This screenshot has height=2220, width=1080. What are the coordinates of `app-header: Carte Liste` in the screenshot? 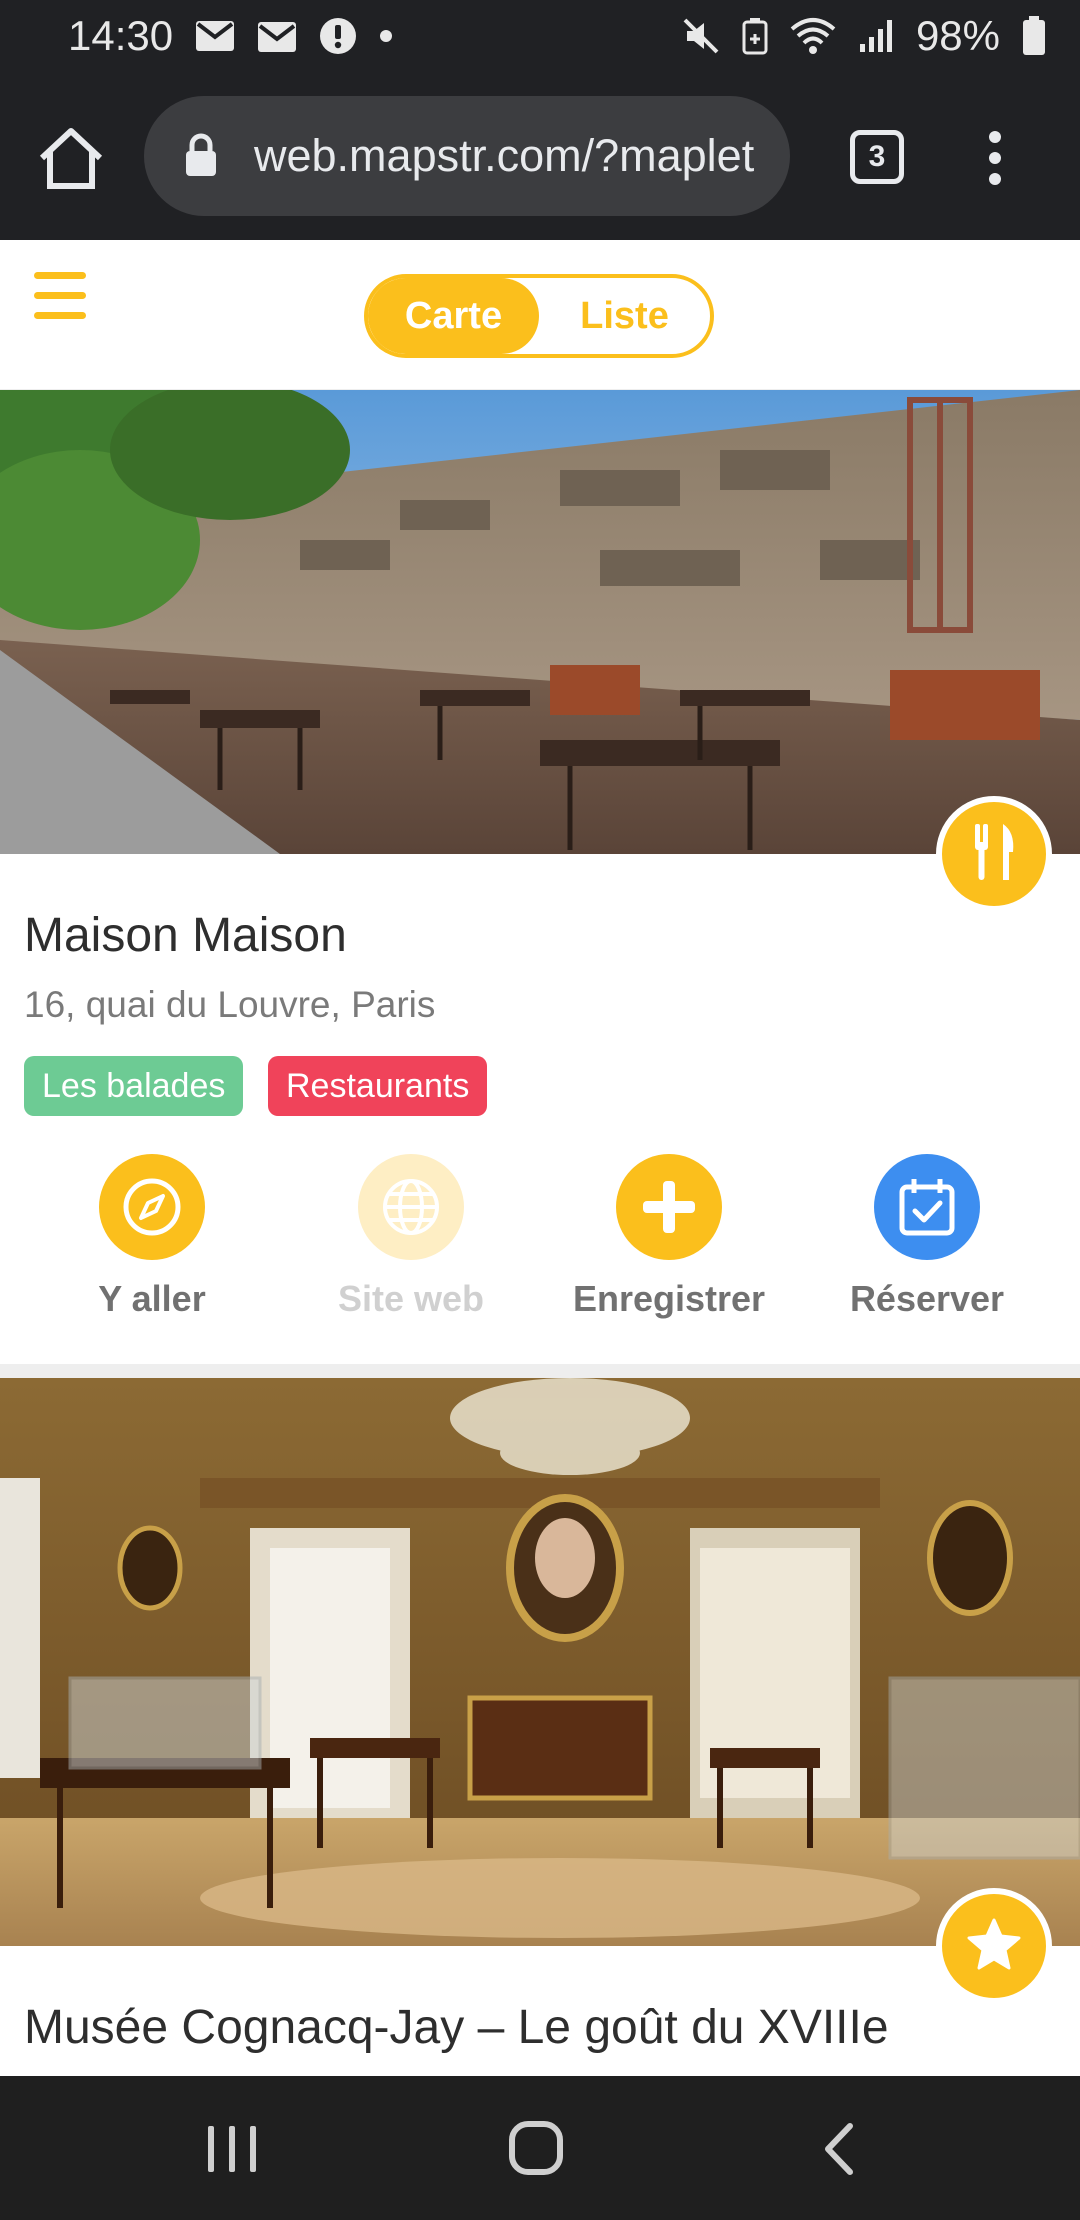 It's located at (540, 315).